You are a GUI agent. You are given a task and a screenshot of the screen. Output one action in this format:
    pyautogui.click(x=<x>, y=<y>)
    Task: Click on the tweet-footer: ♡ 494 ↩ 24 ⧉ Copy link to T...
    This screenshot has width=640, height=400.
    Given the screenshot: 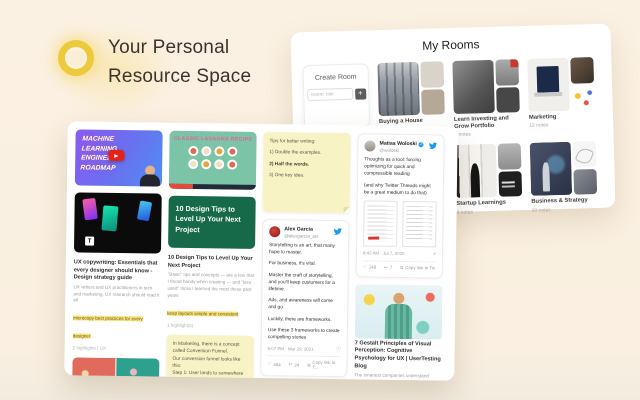 What is the action you would take?
    pyautogui.click(x=304, y=363)
    